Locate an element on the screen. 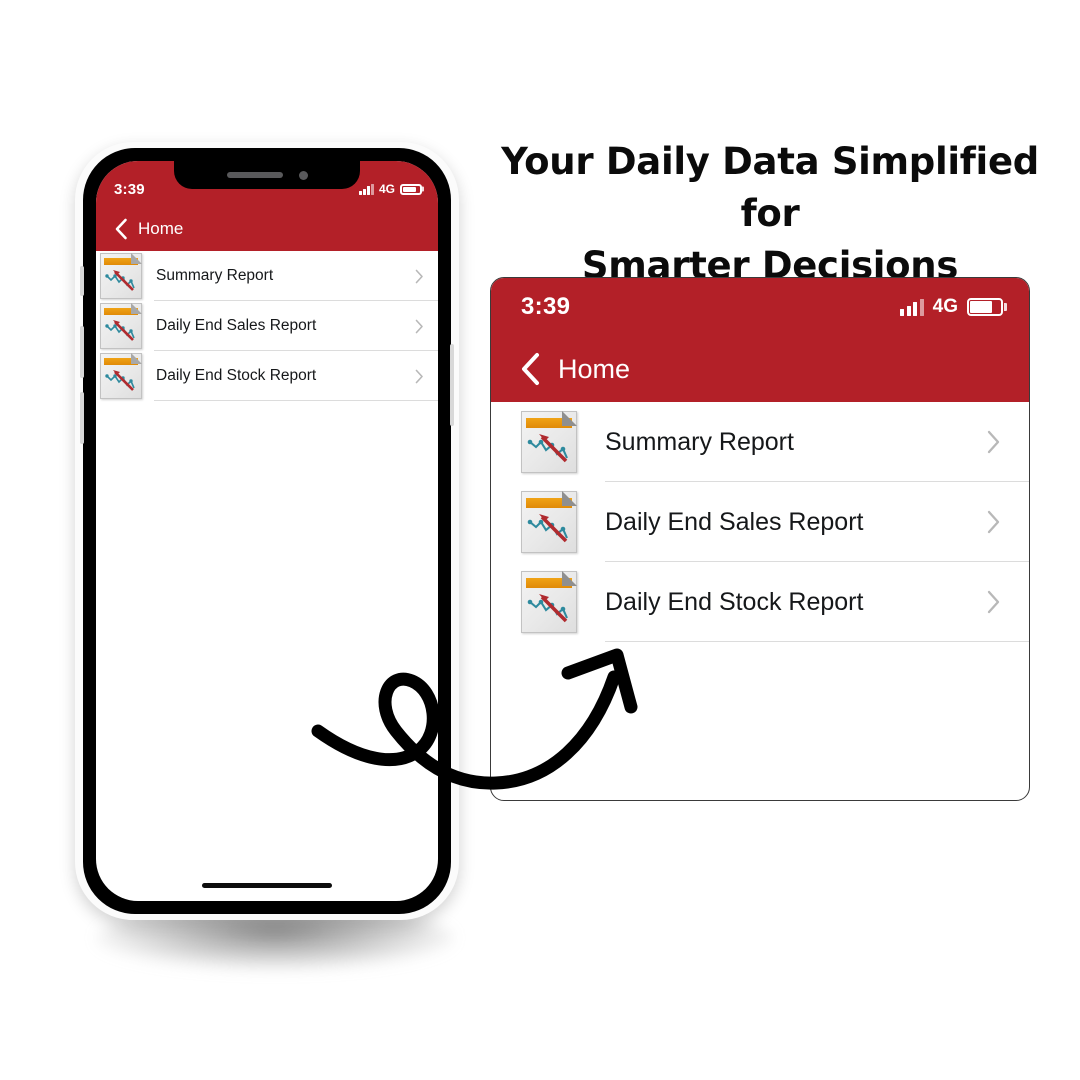 This screenshot has height=1080, width=1080. phone-notch is located at coordinates (267, 175).